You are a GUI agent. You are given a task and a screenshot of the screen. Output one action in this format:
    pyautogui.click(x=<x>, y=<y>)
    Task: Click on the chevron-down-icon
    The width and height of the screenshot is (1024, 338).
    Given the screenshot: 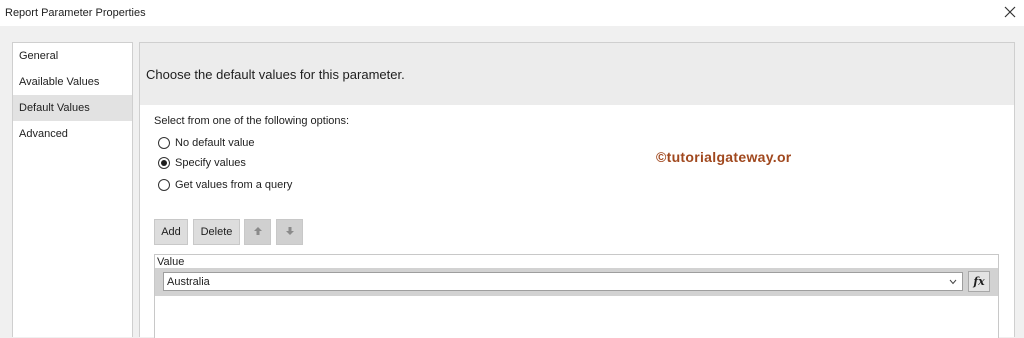 What is the action you would take?
    pyautogui.click(x=953, y=282)
    